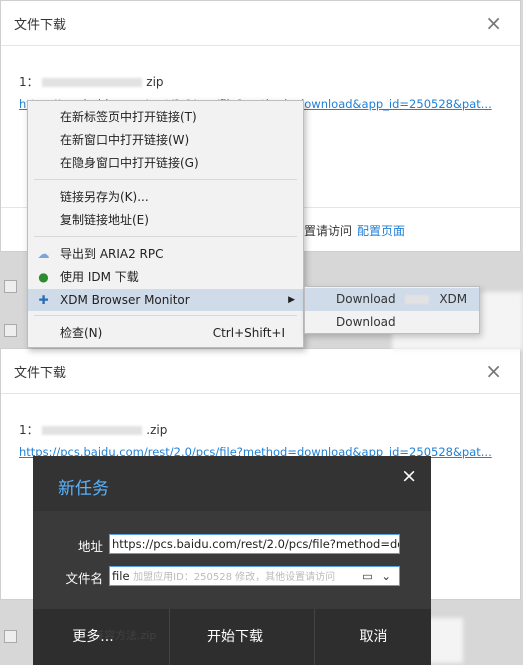  What do you see at coordinates (232, 483) in the screenshot?
I see `task-dialog-header: 新任务 ×` at bounding box center [232, 483].